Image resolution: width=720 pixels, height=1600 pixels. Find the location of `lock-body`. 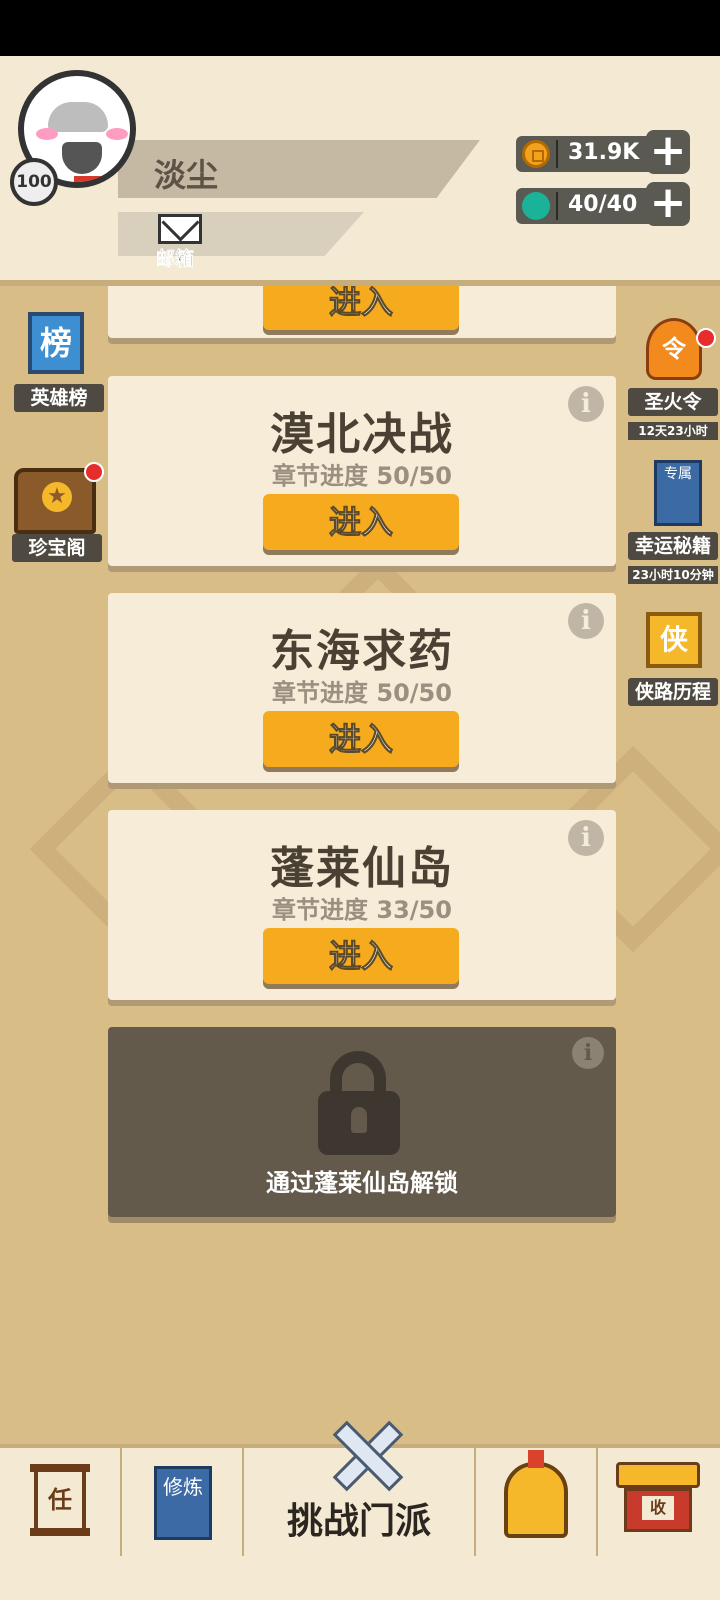

lock-body is located at coordinates (359, 1123).